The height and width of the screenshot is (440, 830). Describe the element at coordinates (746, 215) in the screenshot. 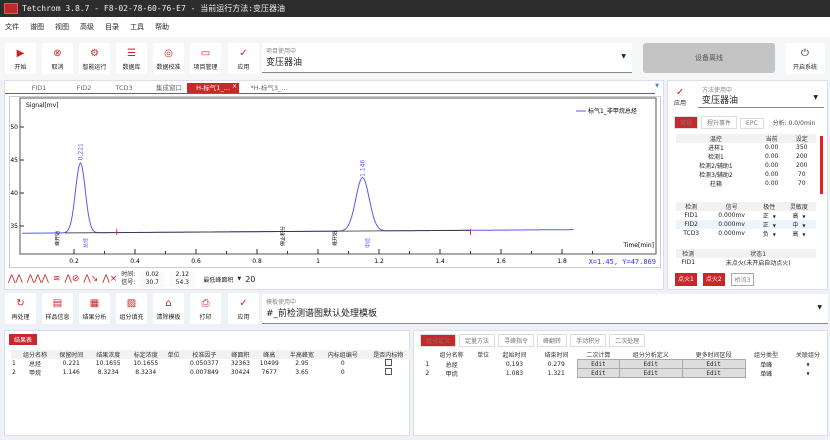

I see `table-row: FID1 0.000mv 正 ▼ 高 ▼` at that location.